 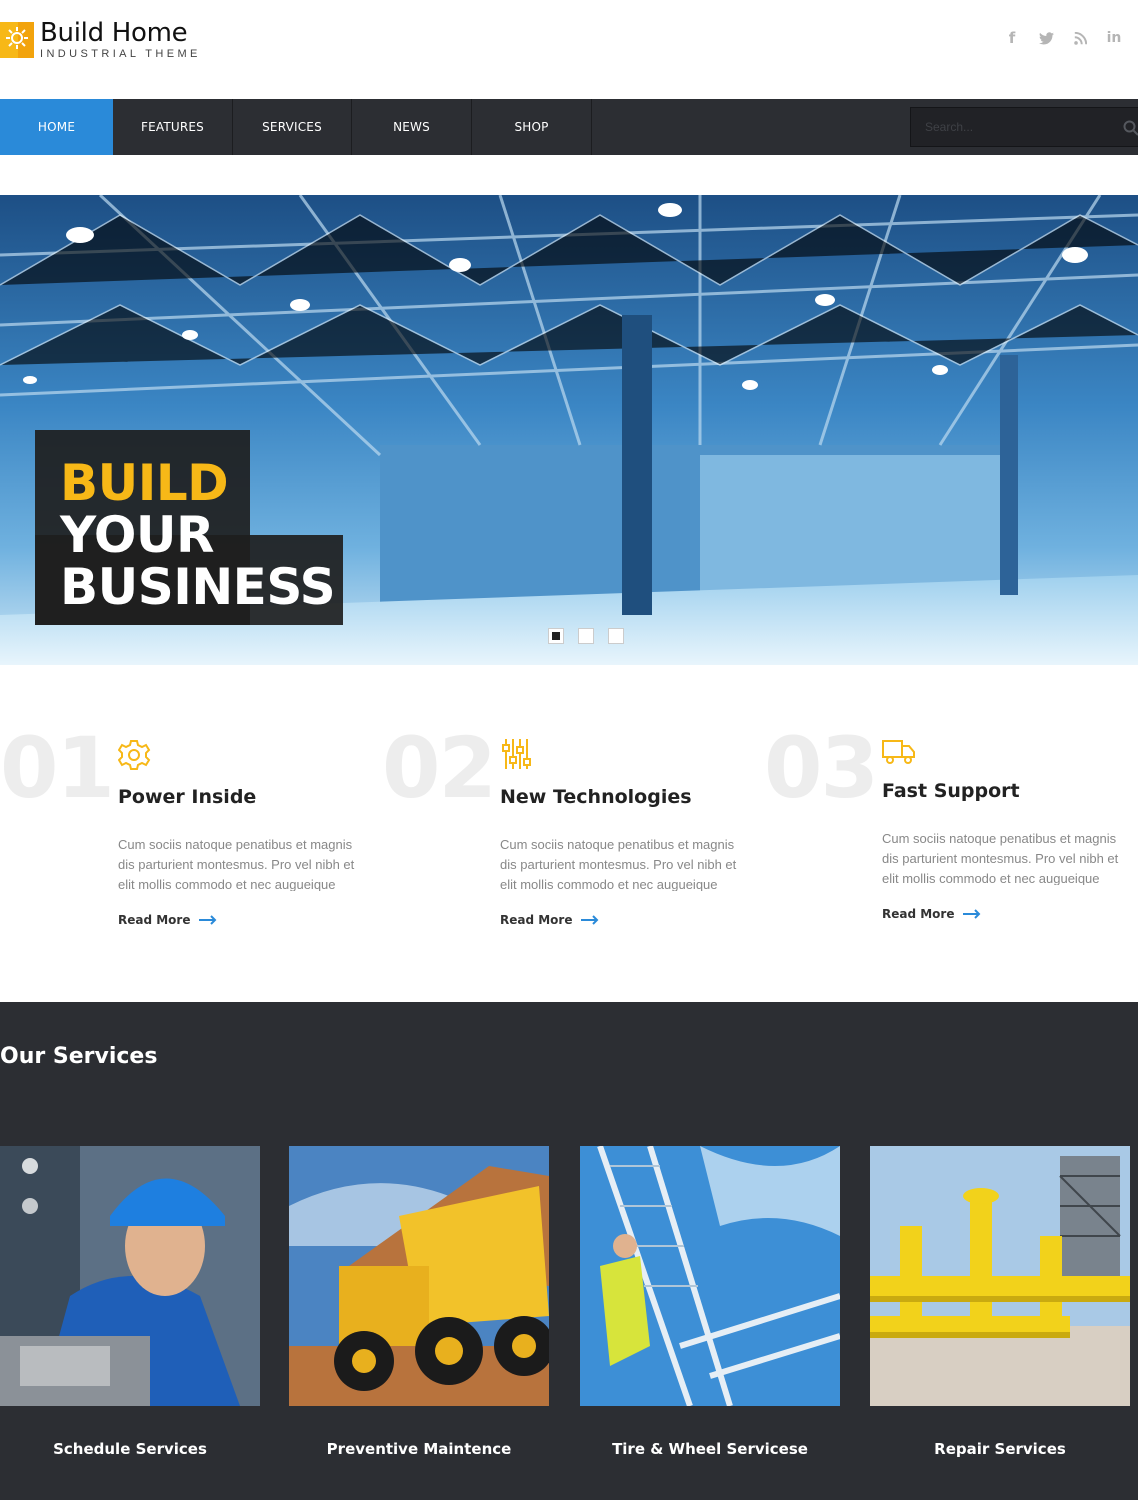 I want to click on service-label: Repair Services, so click(x=1000, y=1449).